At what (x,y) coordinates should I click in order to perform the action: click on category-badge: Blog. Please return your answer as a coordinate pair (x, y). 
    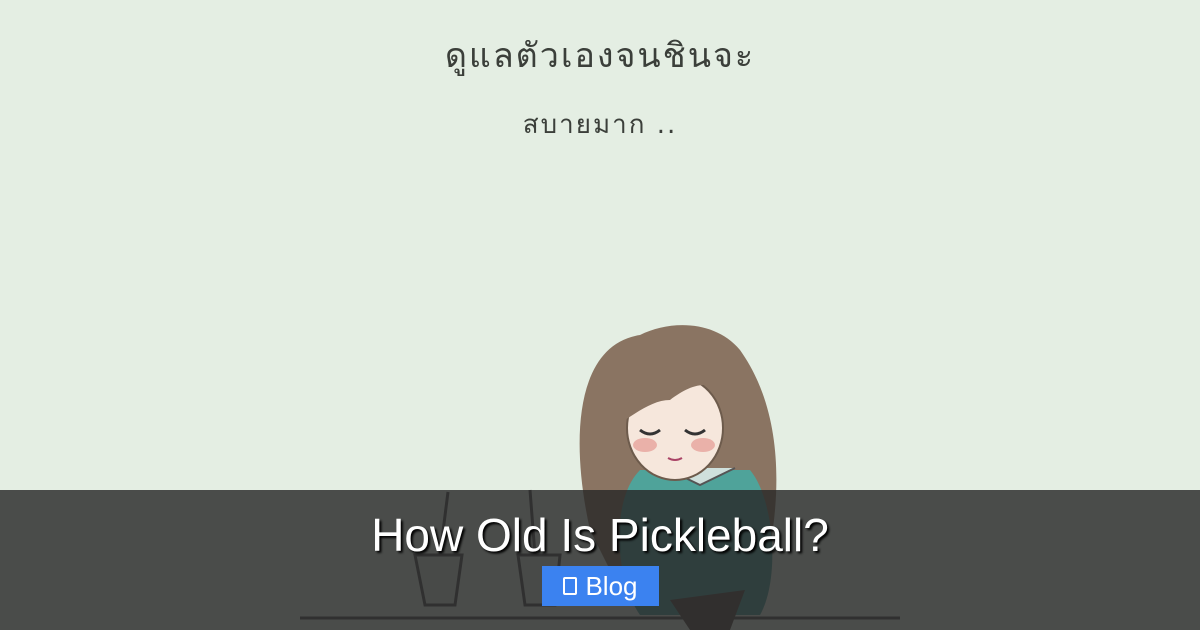
    Looking at the image, I should click on (600, 586).